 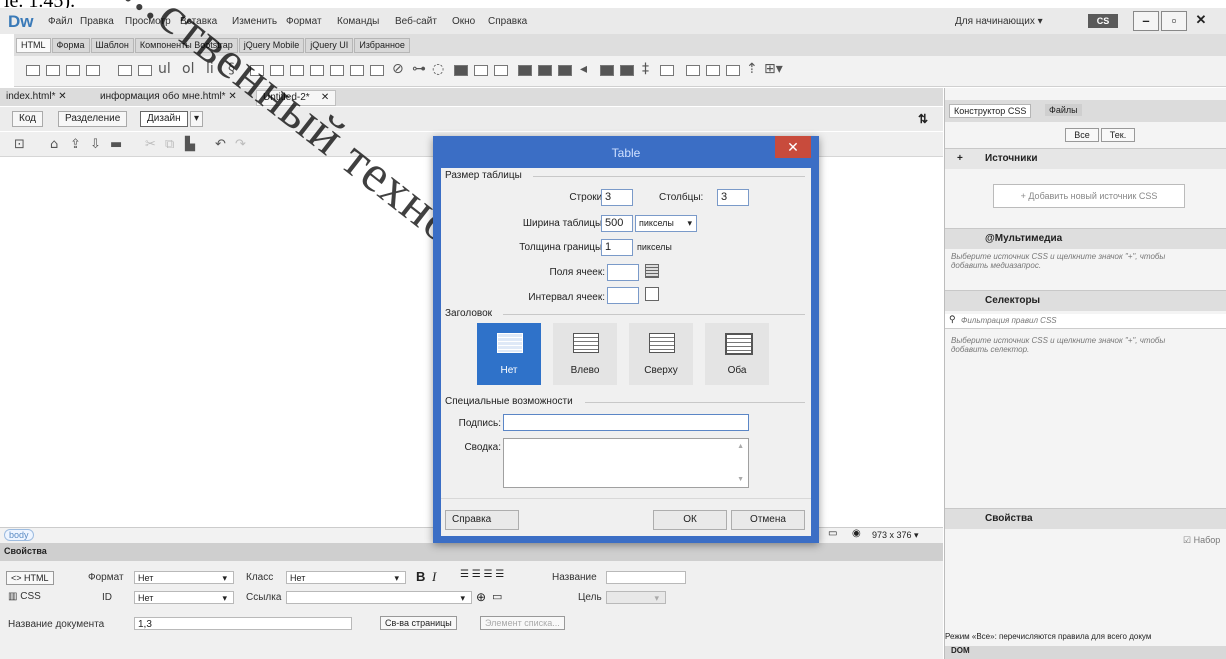 What do you see at coordinates (482, 520) in the screenshot?
I see `help-button: Справка` at bounding box center [482, 520].